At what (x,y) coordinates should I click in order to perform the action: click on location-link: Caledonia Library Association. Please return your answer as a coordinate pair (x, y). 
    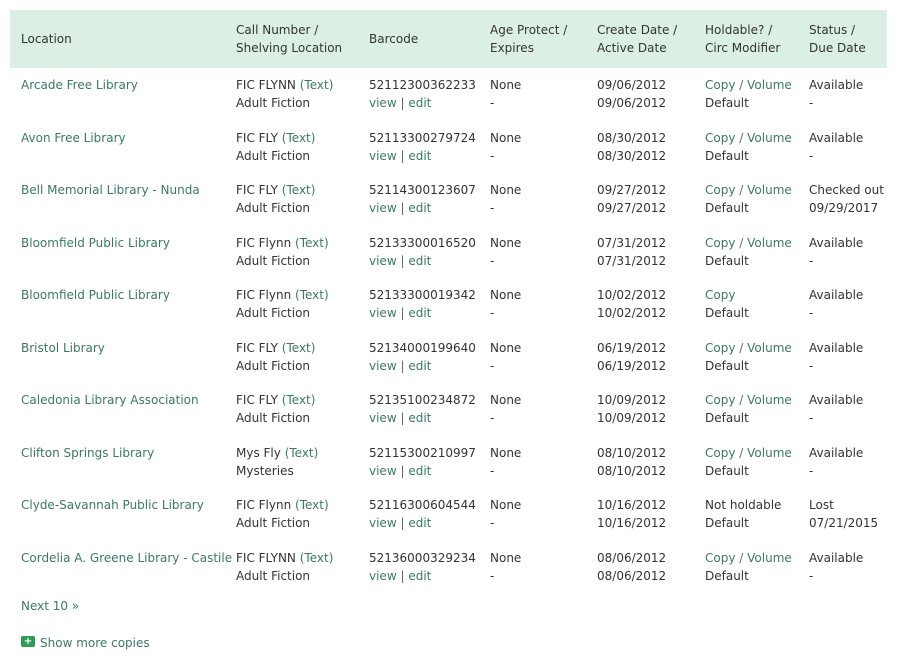
    Looking at the image, I should click on (110, 400).